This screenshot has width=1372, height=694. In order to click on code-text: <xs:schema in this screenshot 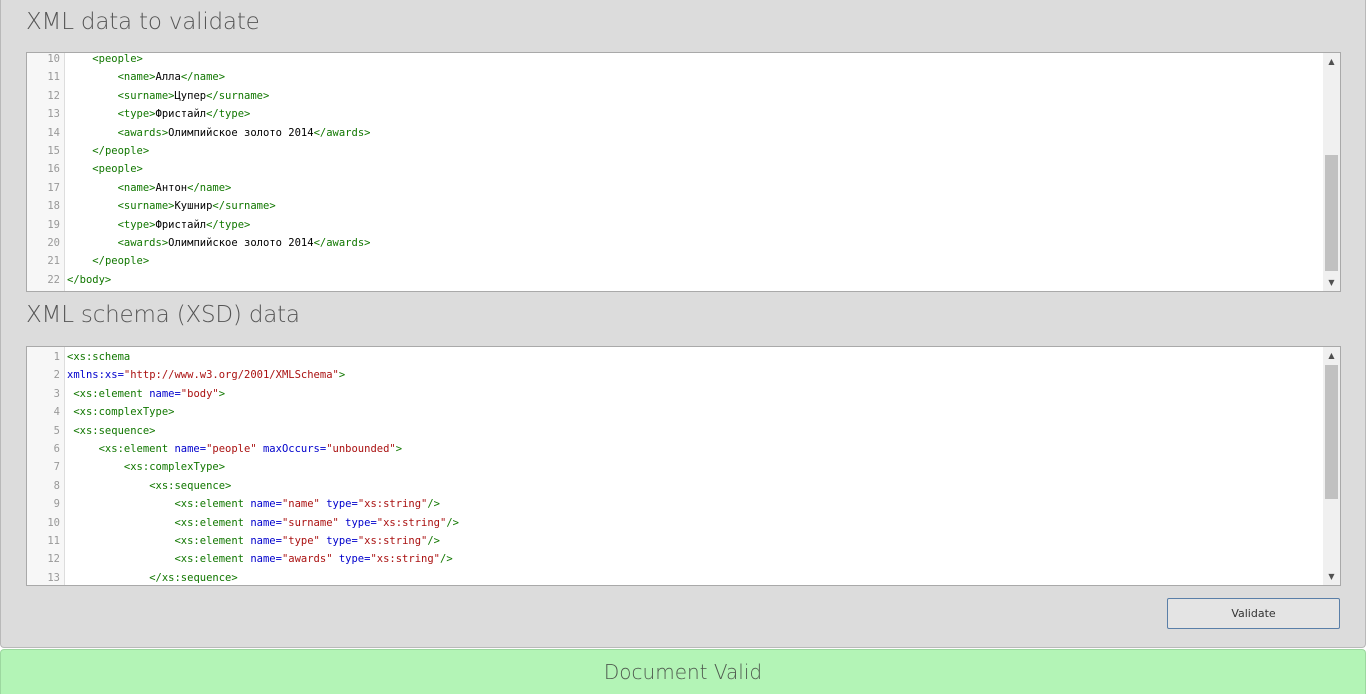, I will do `click(98, 357)`.